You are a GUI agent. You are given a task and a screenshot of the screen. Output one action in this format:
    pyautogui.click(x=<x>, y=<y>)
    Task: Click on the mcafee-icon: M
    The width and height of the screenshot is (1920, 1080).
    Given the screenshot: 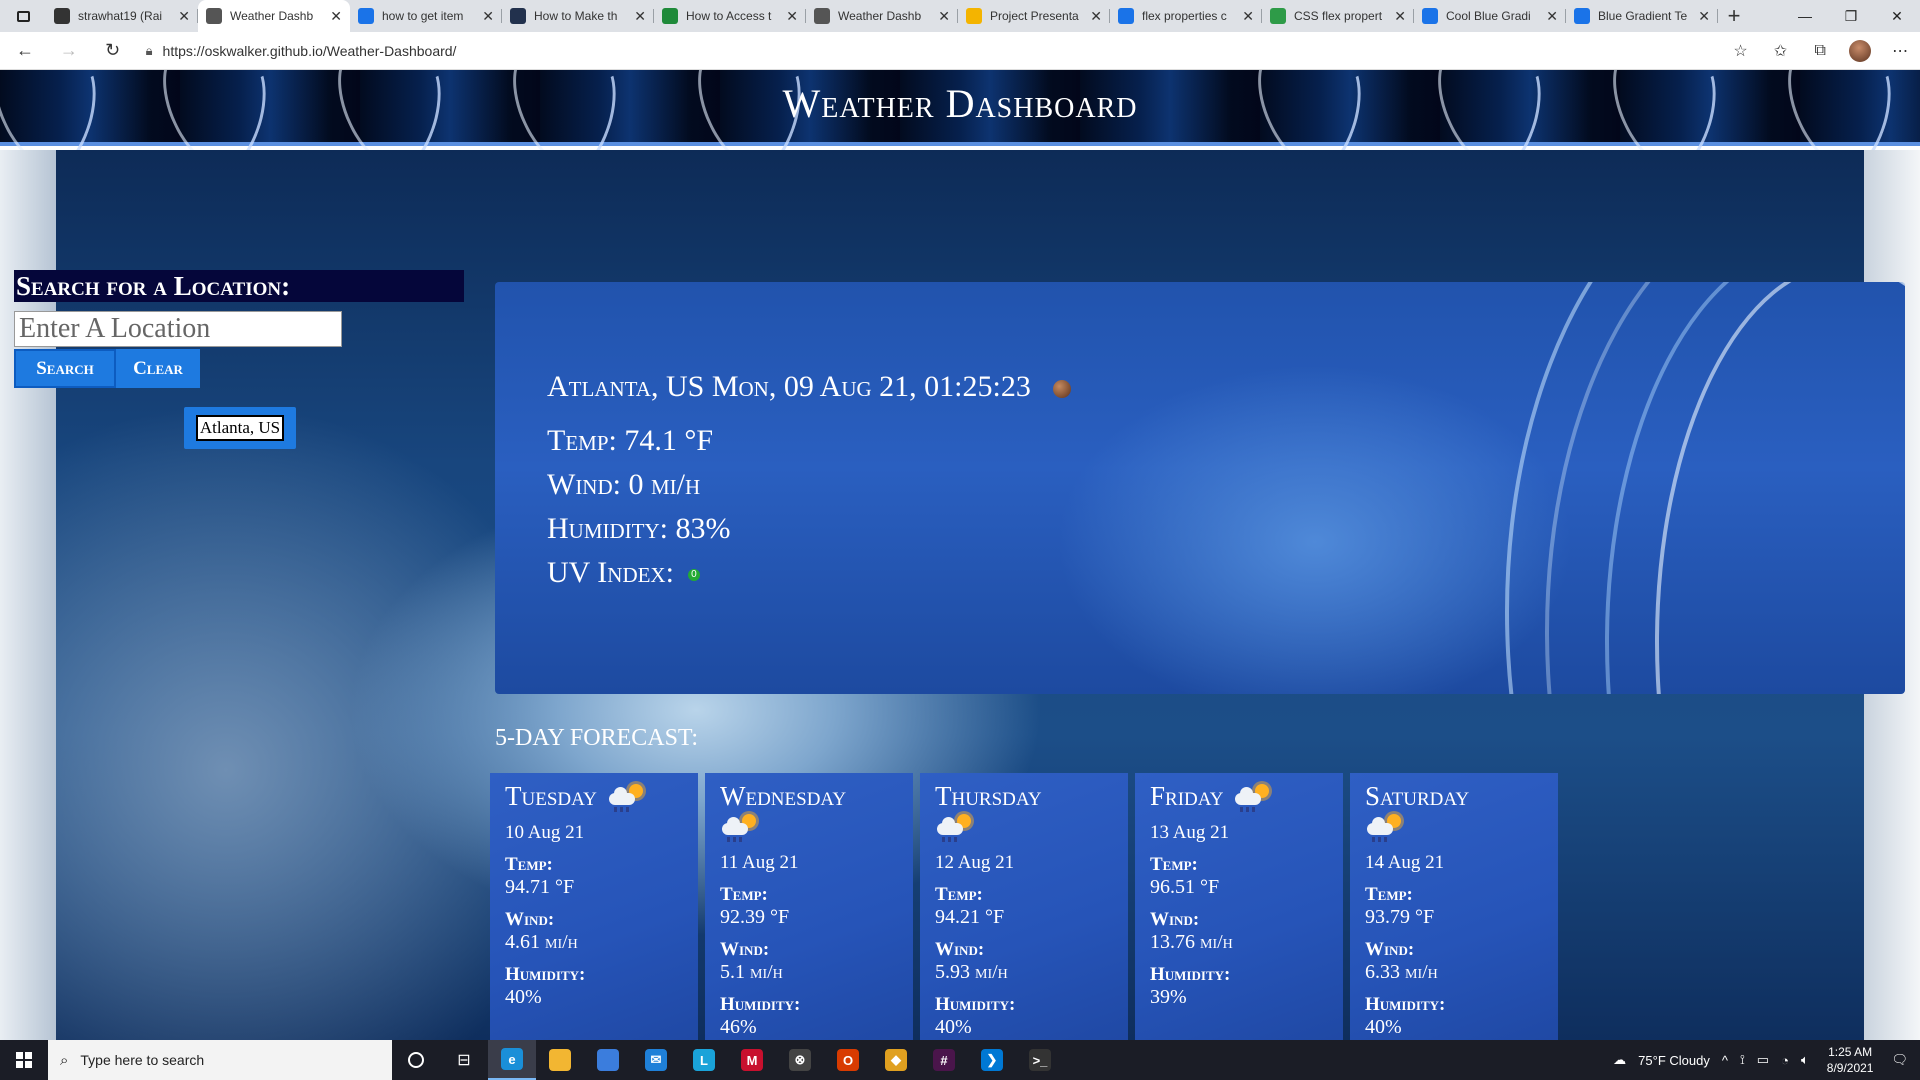 What is the action you would take?
    pyautogui.click(x=752, y=1060)
    